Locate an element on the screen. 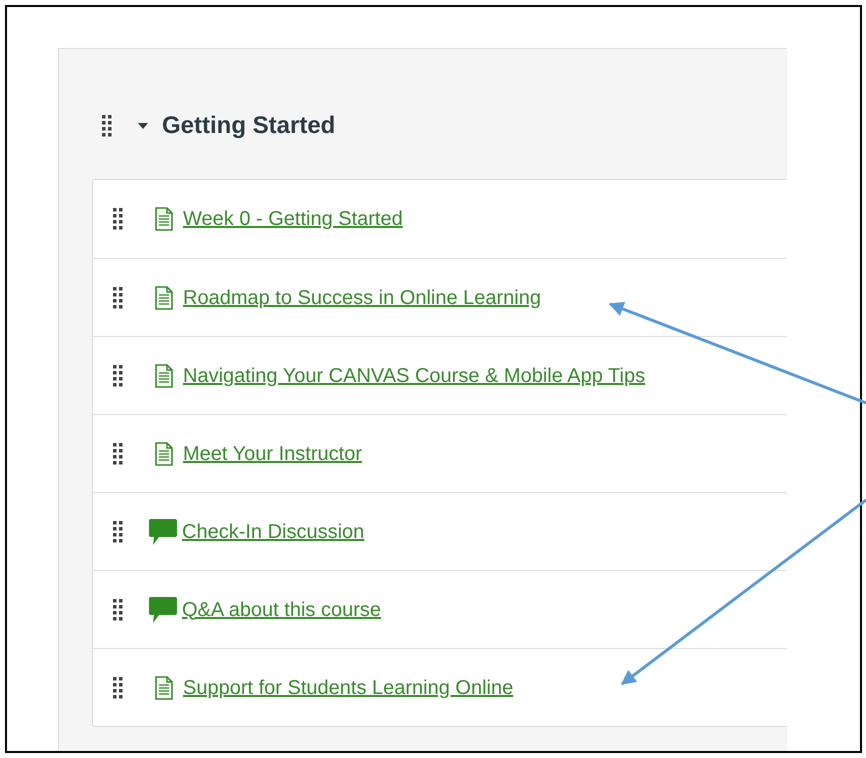  module-item-link: Navigating Your CANVAS Course & Mobile App Tips is located at coordinates (414, 375).